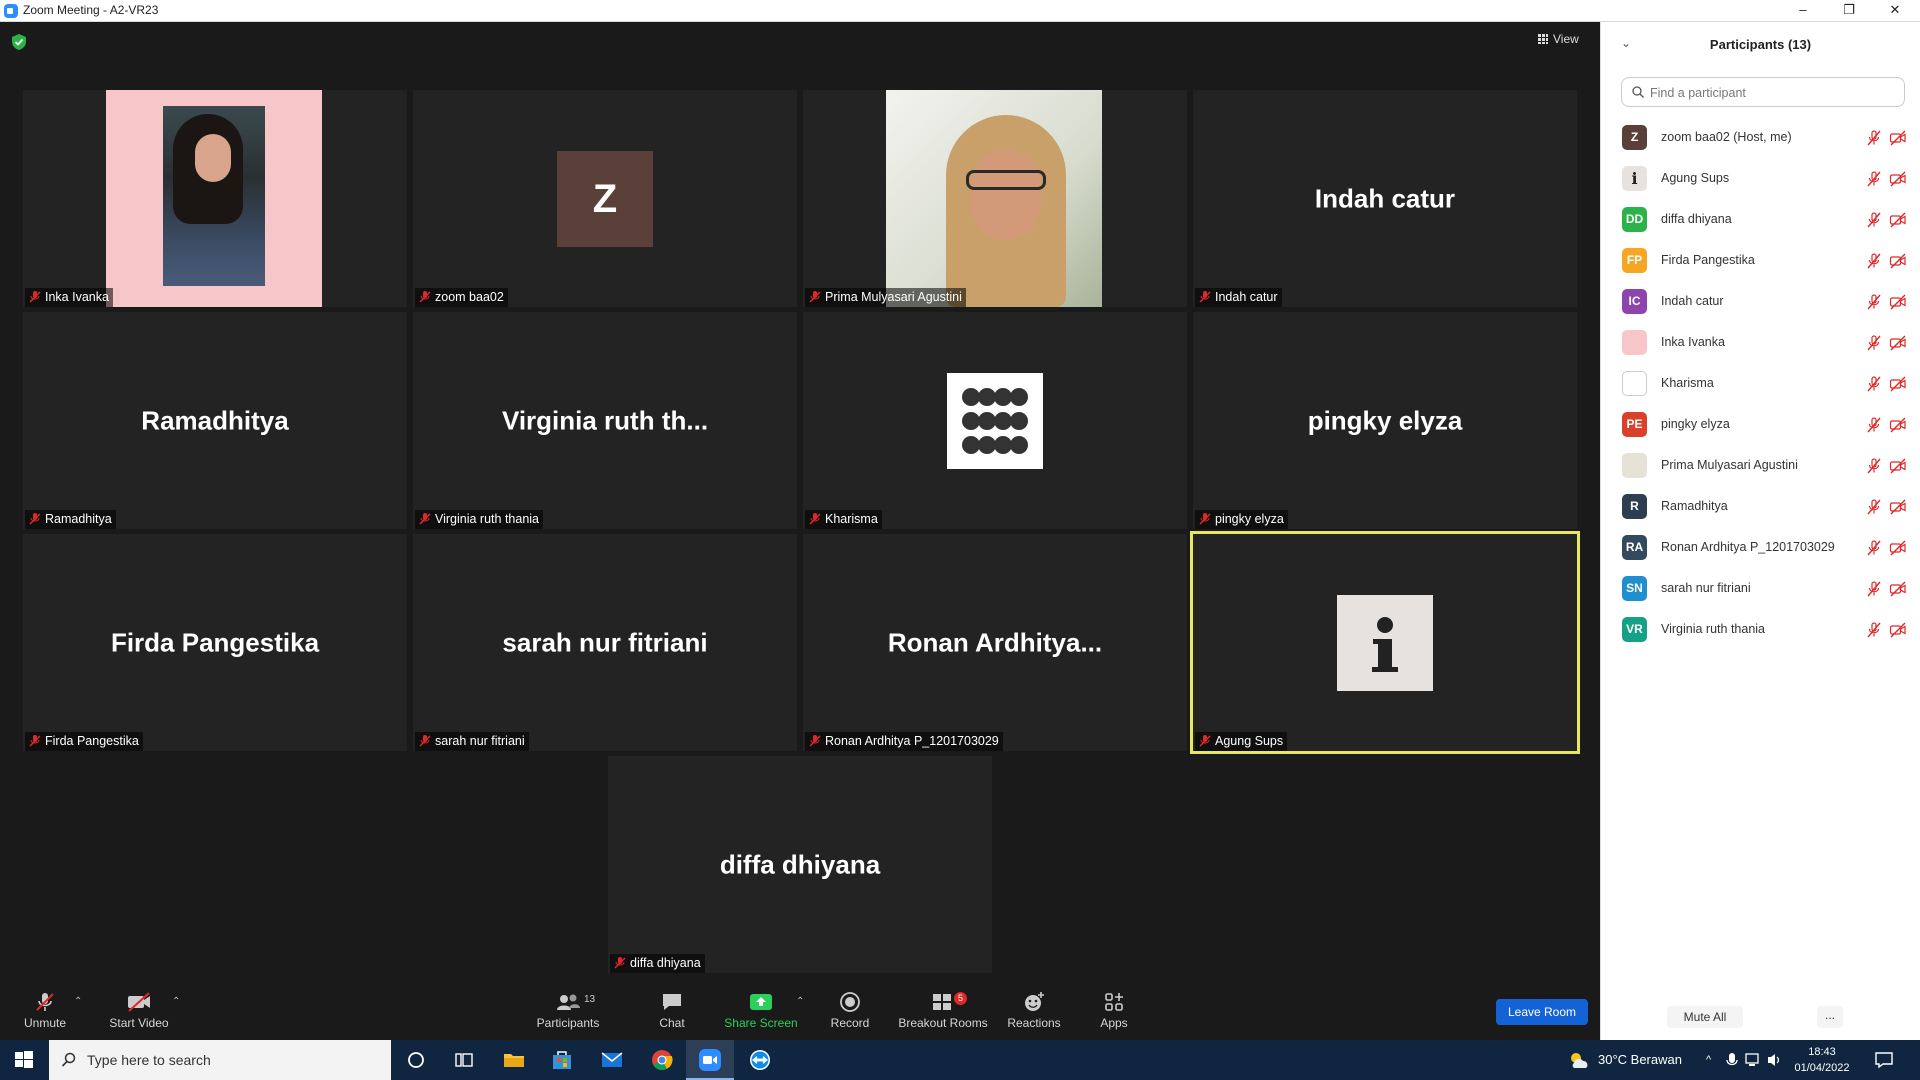 Image resolution: width=1920 pixels, height=1080 pixels. Describe the element at coordinates (995, 420) in the screenshot. I see `video-tile: Kharisma` at that location.